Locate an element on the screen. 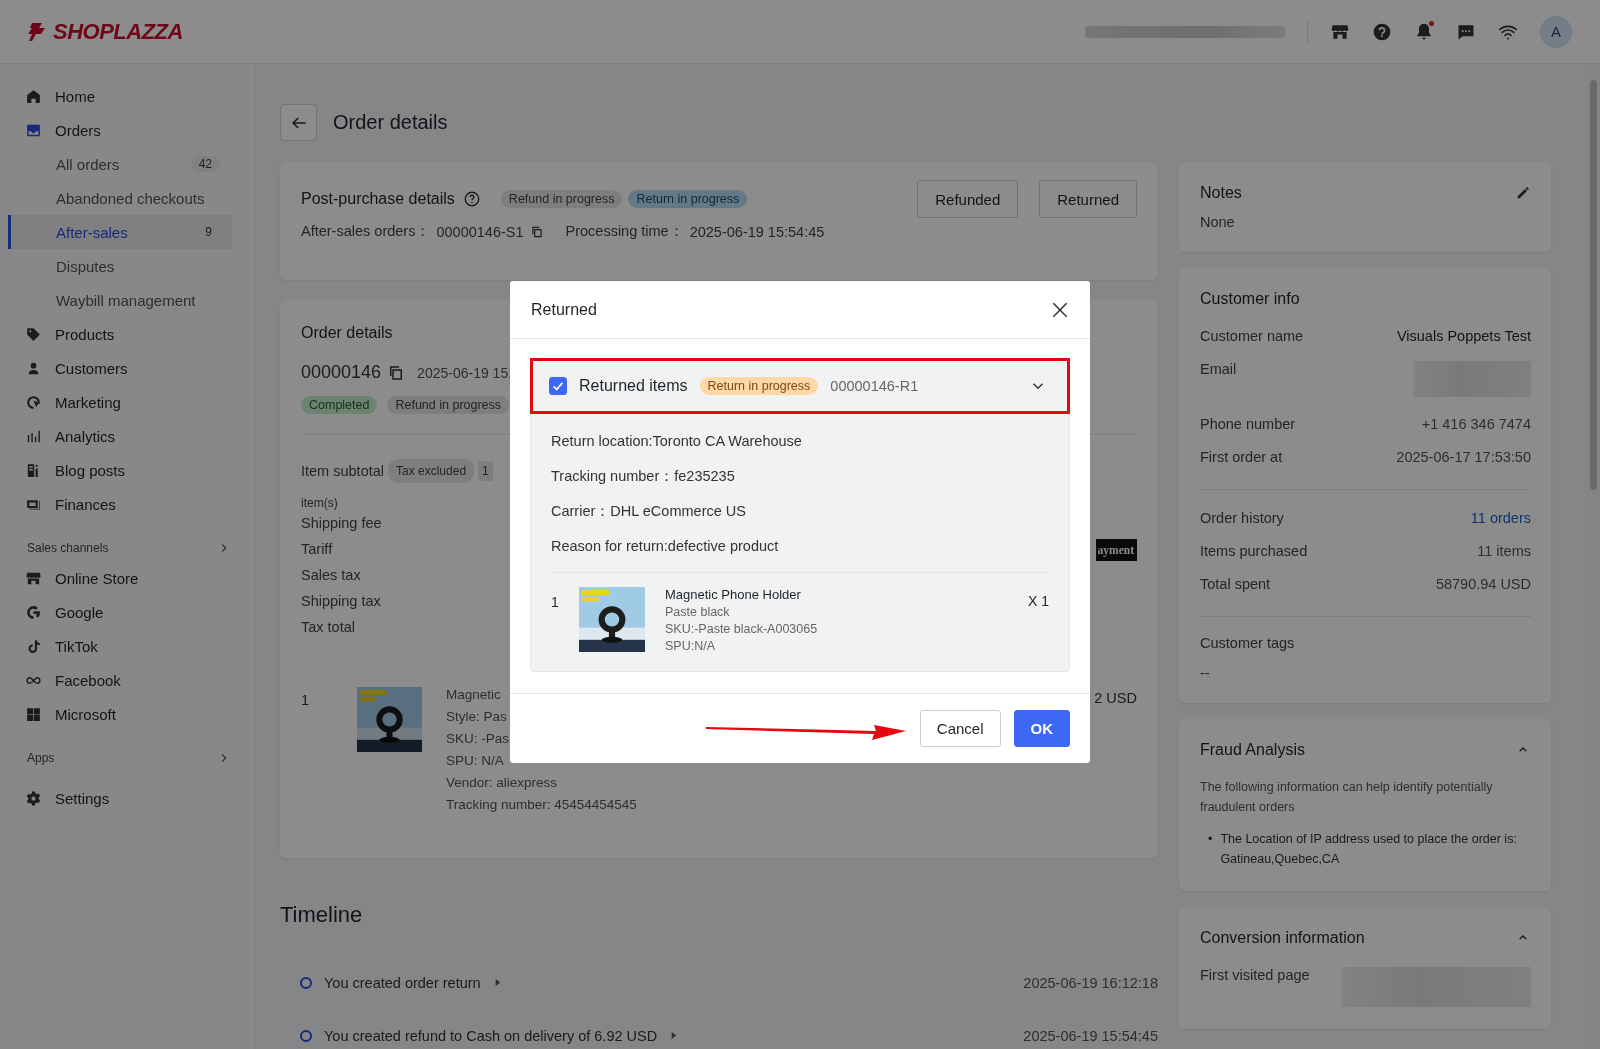 Image resolution: width=1600 pixels, height=1049 pixels. sidebar-item: Marketing is located at coordinates (119, 402).